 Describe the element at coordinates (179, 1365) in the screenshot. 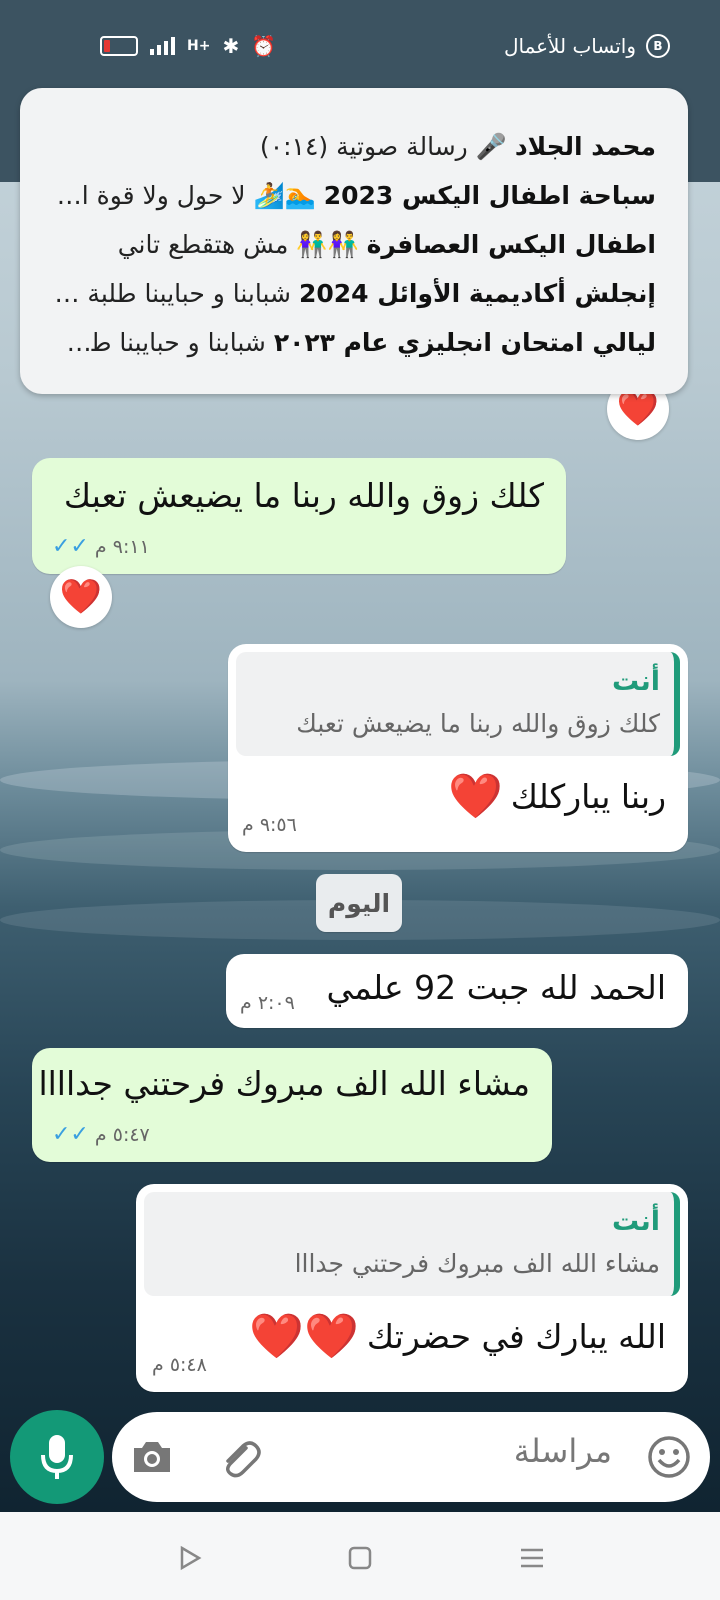

I see `message-time: ٥:٤٨ م` at that location.